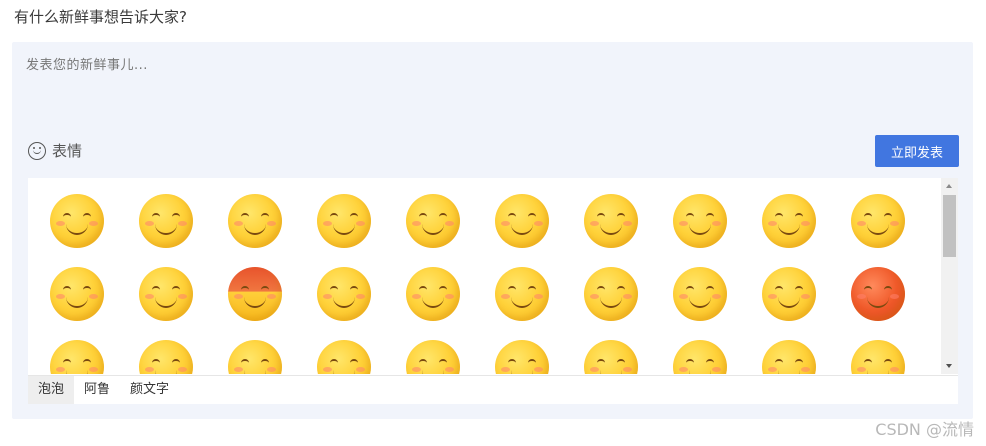 The width and height of the screenshot is (986, 446). Describe the element at coordinates (878, 221) in the screenshot. I see `emoji-smirk-icon` at that location.